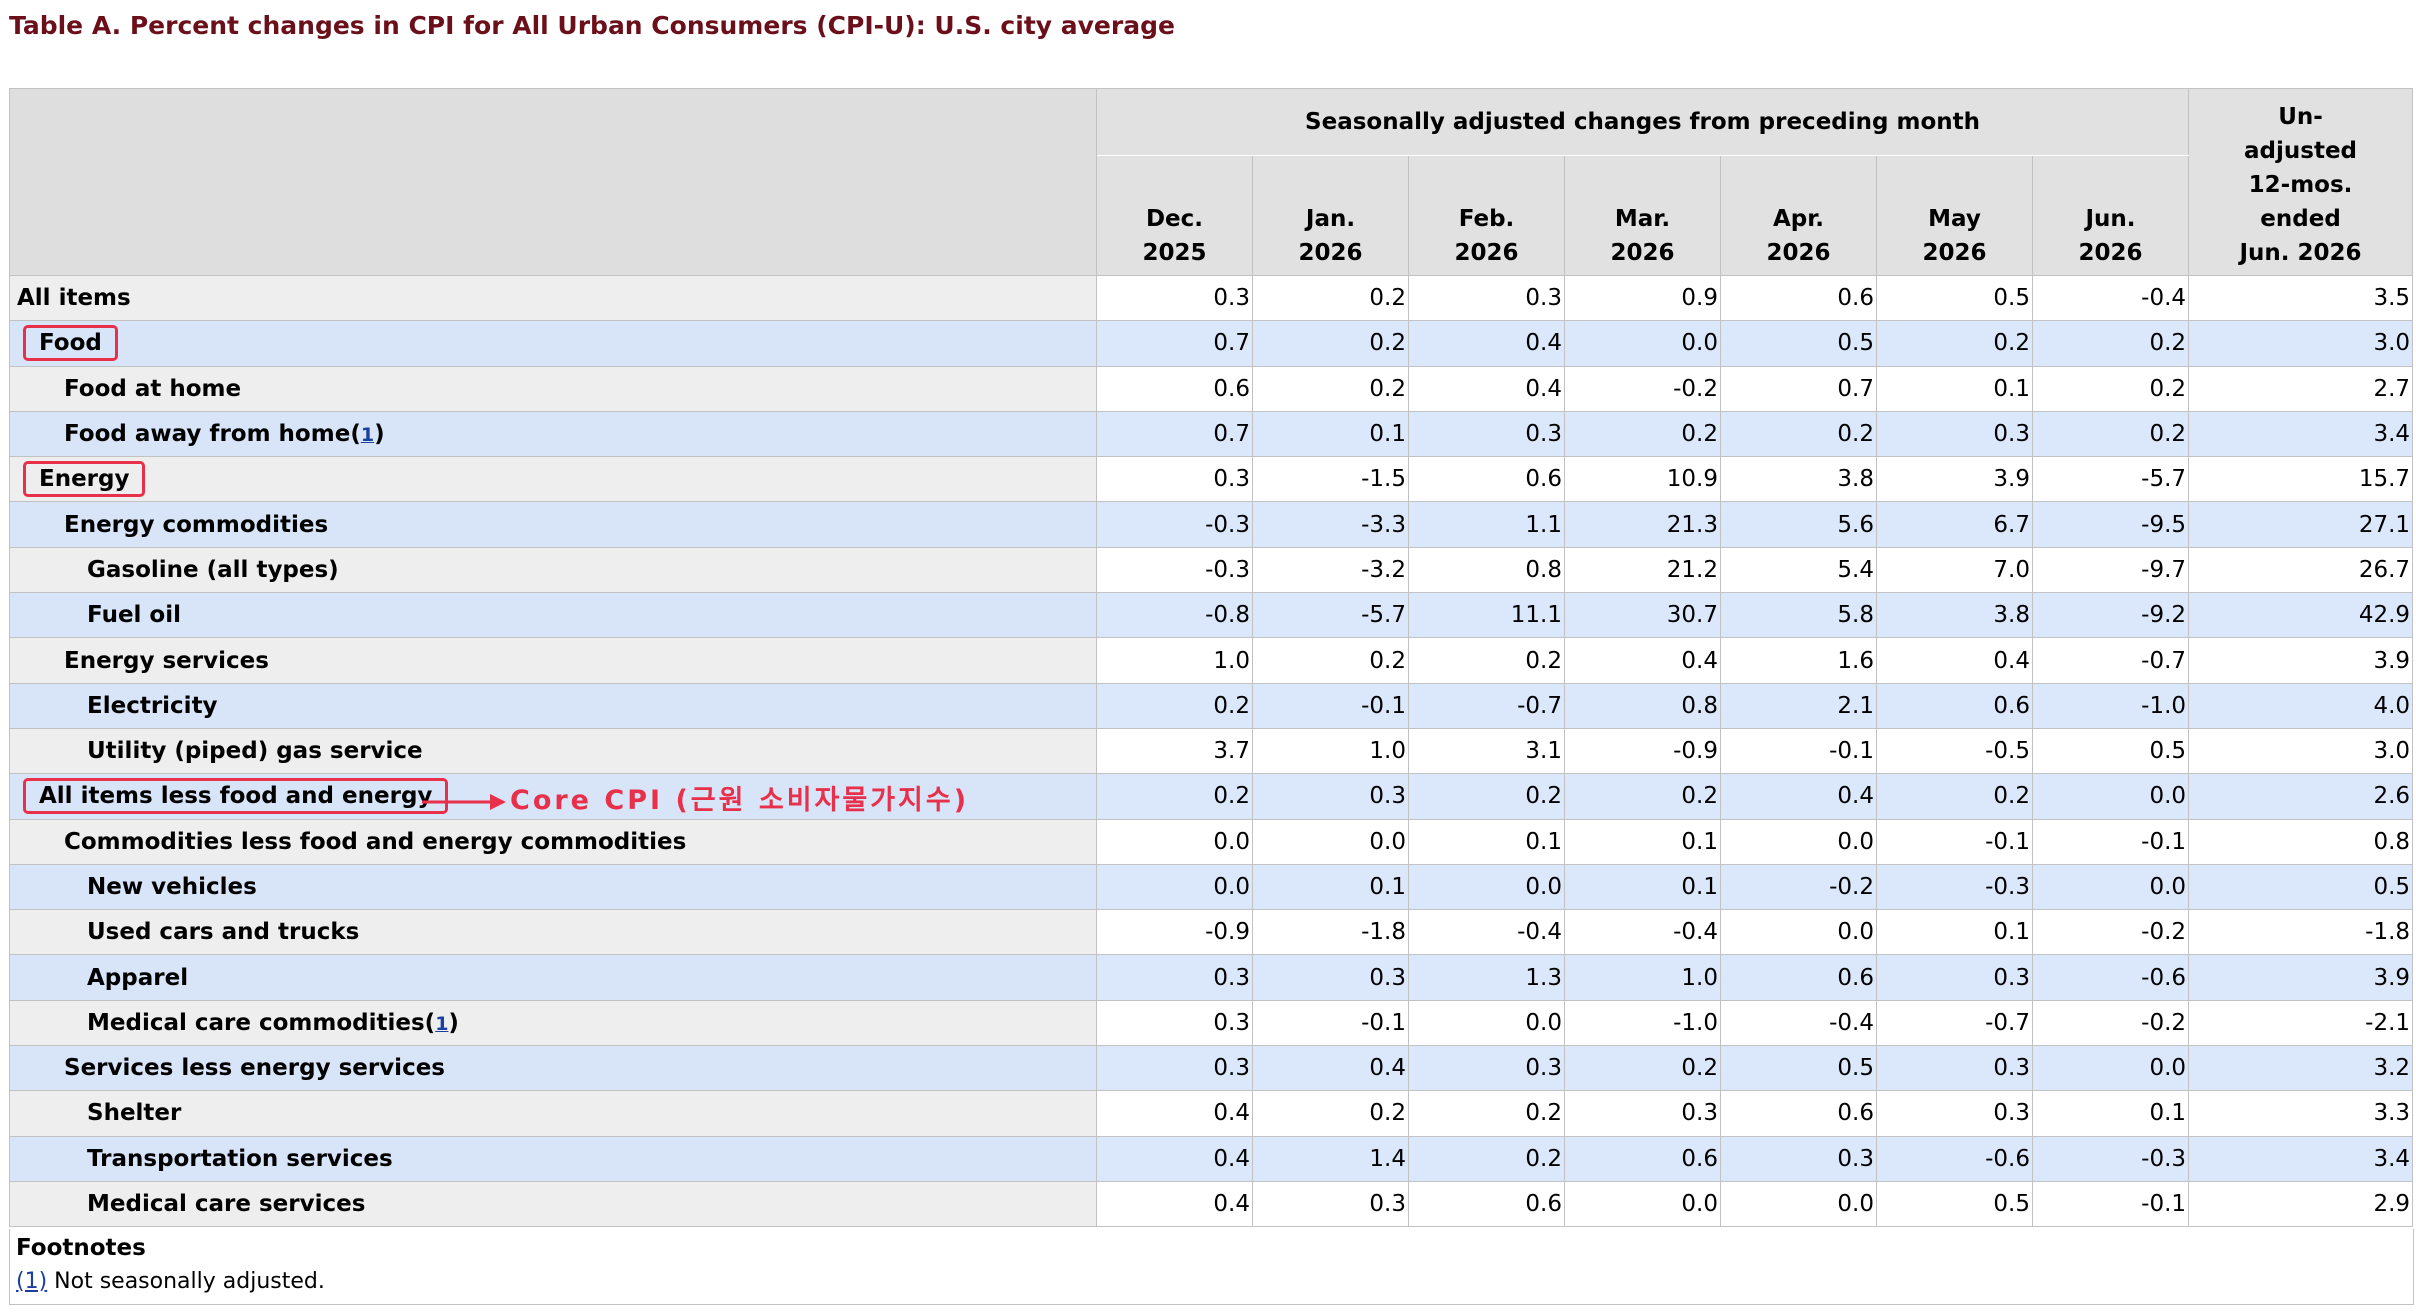 Image resolution: width=2416 pixels, height=1315 pixels. Describe the element at coordinates (1174, 570) in the screenshot. I see `value-cell: -0.3` at that location.